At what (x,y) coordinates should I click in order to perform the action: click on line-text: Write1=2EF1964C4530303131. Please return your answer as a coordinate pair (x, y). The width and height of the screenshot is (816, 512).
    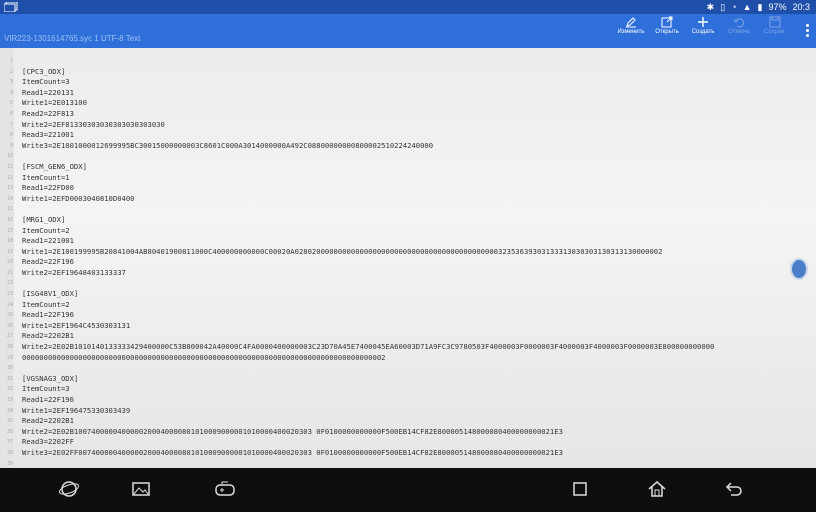
    Looking at the image, I should click on (76, 325).